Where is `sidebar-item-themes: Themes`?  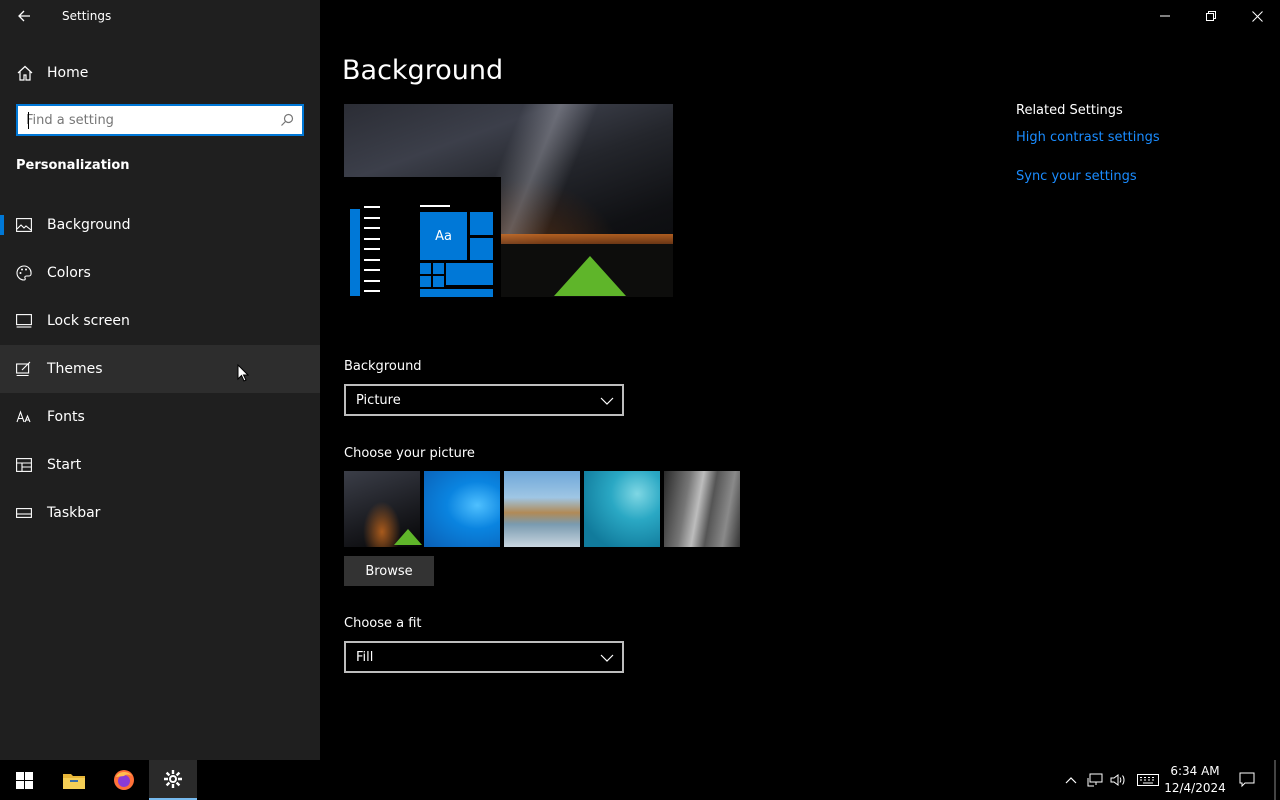 sidebar-item-themes: Themes is located at coordinates (160, 369).